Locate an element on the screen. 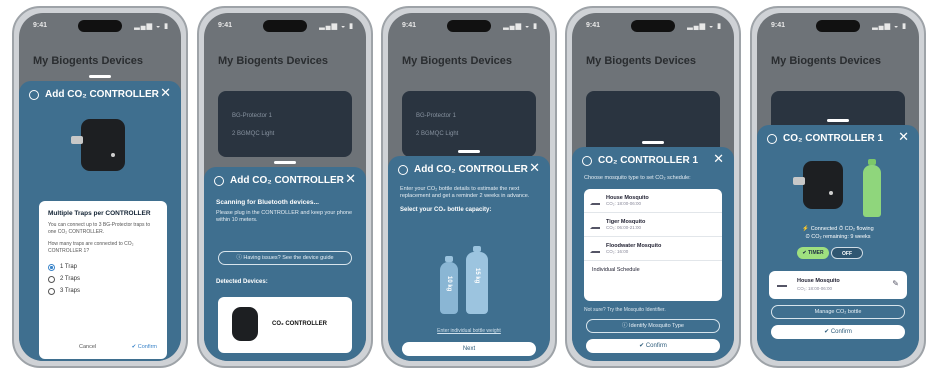  detected-device-card: CO₂ CONTROLLER is located at coordinates (285, 325).